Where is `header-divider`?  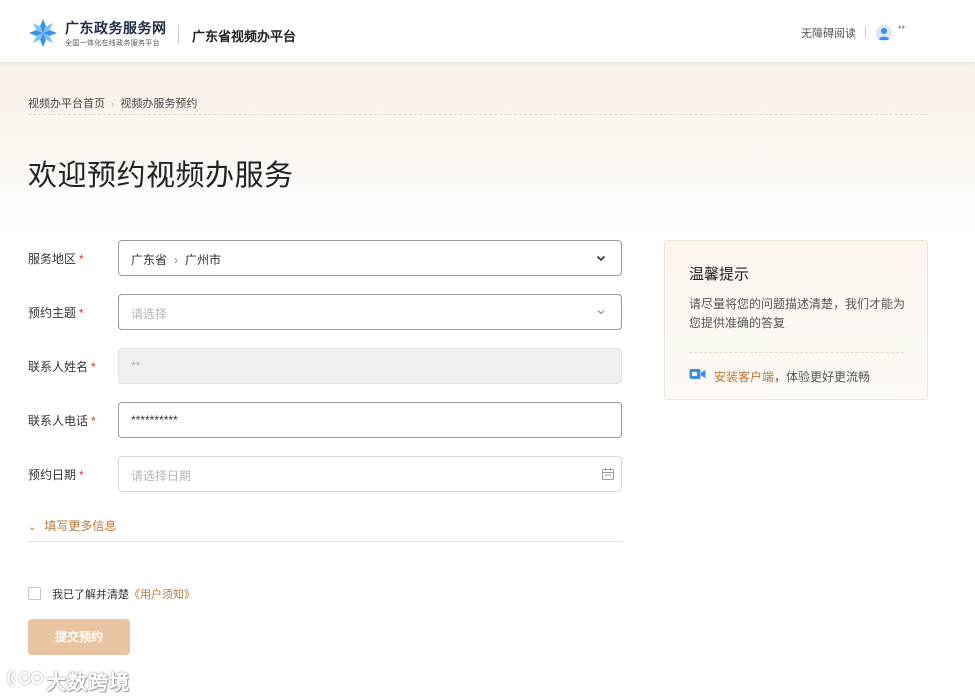
header-divider is located at coordinates (178, 34).